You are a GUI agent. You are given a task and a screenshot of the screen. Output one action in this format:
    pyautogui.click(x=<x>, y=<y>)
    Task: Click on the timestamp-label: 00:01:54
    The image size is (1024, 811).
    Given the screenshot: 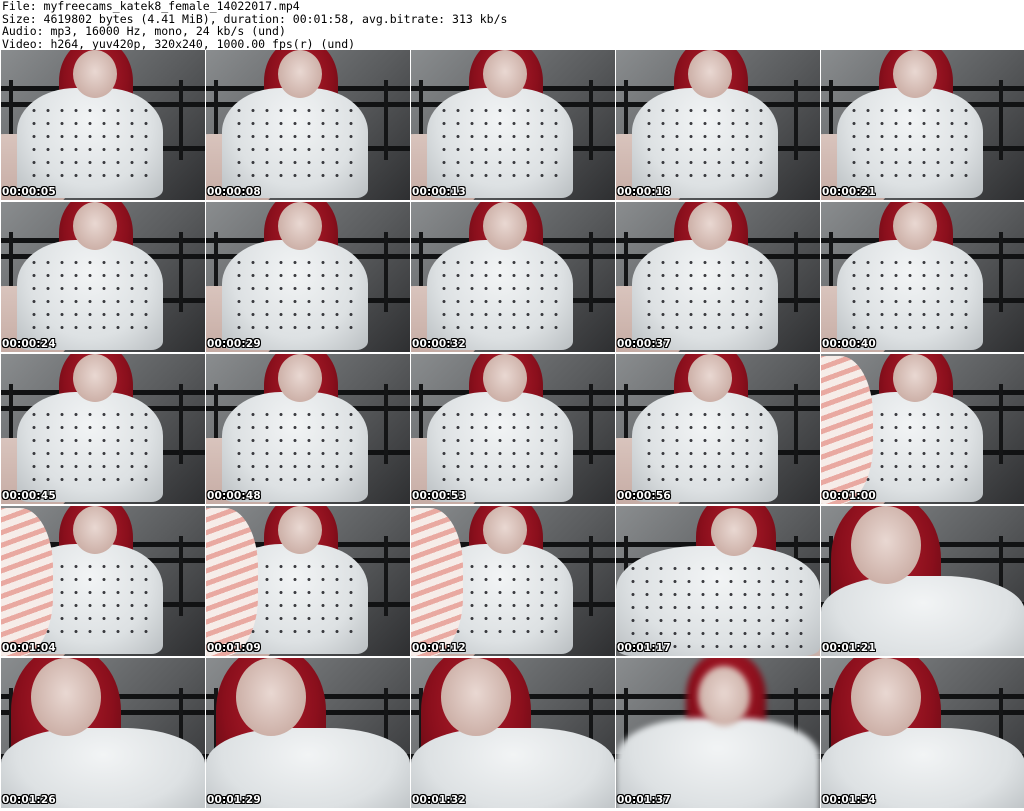 What is the action you would take?
    pyautogui.click(x=849, y=800)
    